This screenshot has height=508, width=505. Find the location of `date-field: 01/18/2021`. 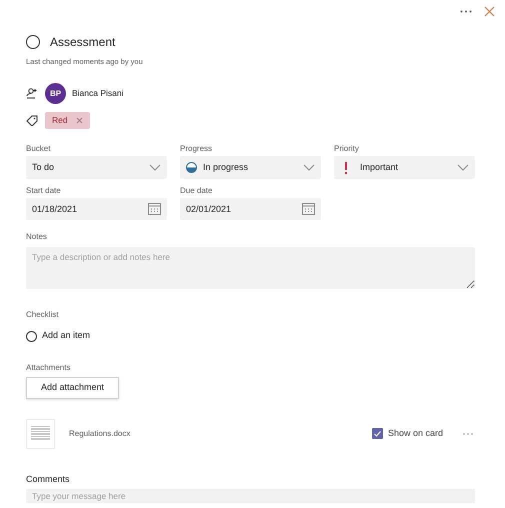

date-field: 01/18/2021 is located at coordinates (96, 209).